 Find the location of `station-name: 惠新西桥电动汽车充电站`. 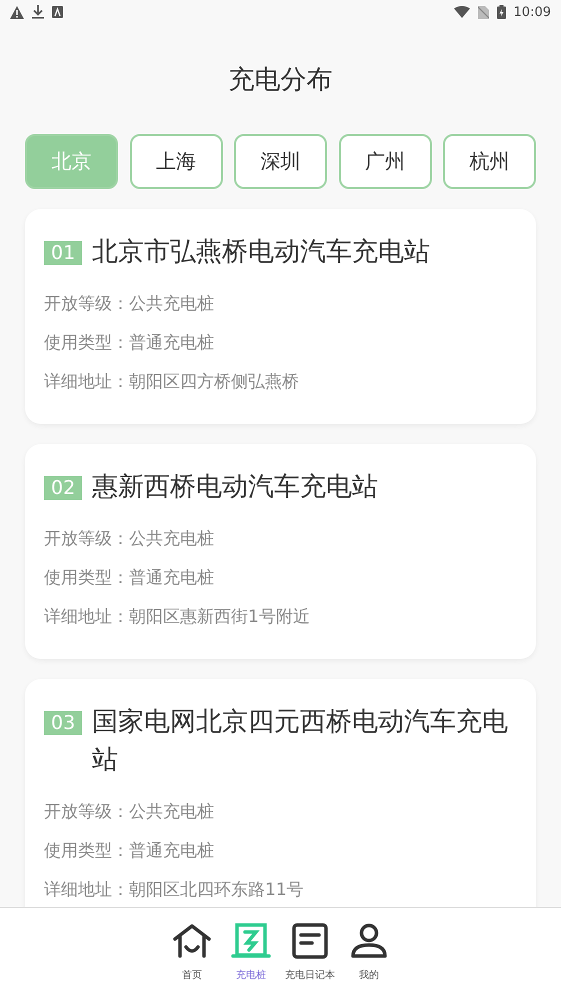

station-name: 惠新西桥电动汽车充电站 is located at coordinates (235, 487).